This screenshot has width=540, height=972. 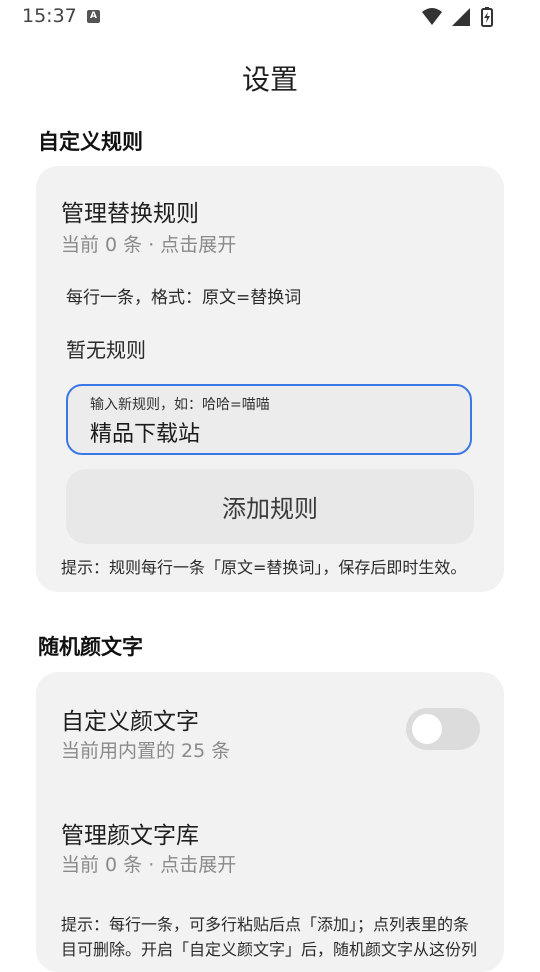 I want to click on rules-hint: 提示：规则每行一条「原文=替换词」，保存后即时生效。, so click(x=264, y=567).